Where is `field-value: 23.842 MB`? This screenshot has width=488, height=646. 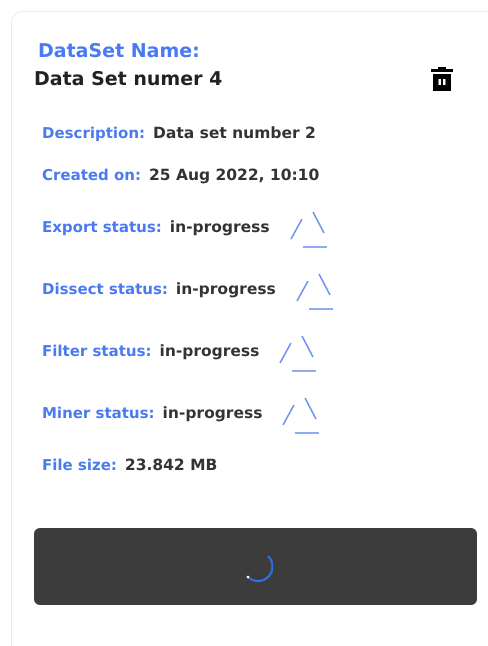 field-value: 23.842 MB is located at coordinates (171, 465).